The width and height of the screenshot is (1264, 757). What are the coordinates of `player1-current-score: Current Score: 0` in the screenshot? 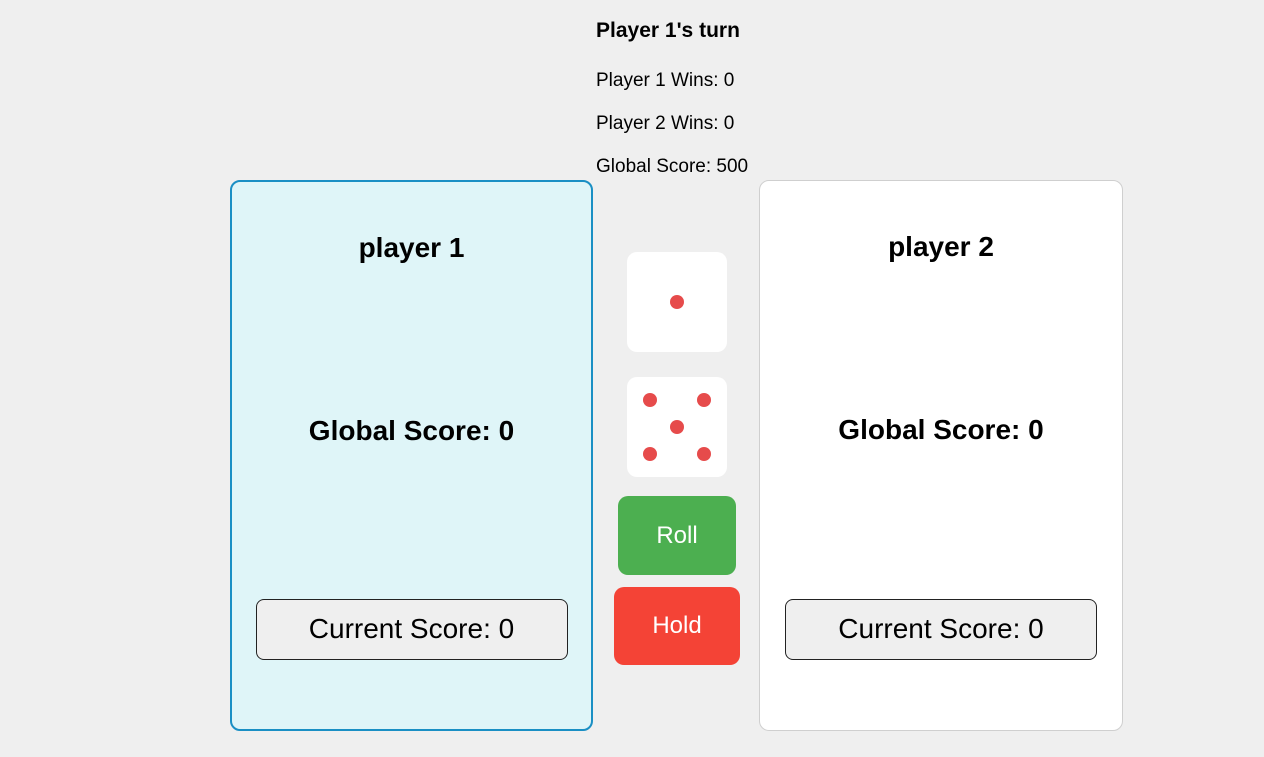 It's located at (411, 629).